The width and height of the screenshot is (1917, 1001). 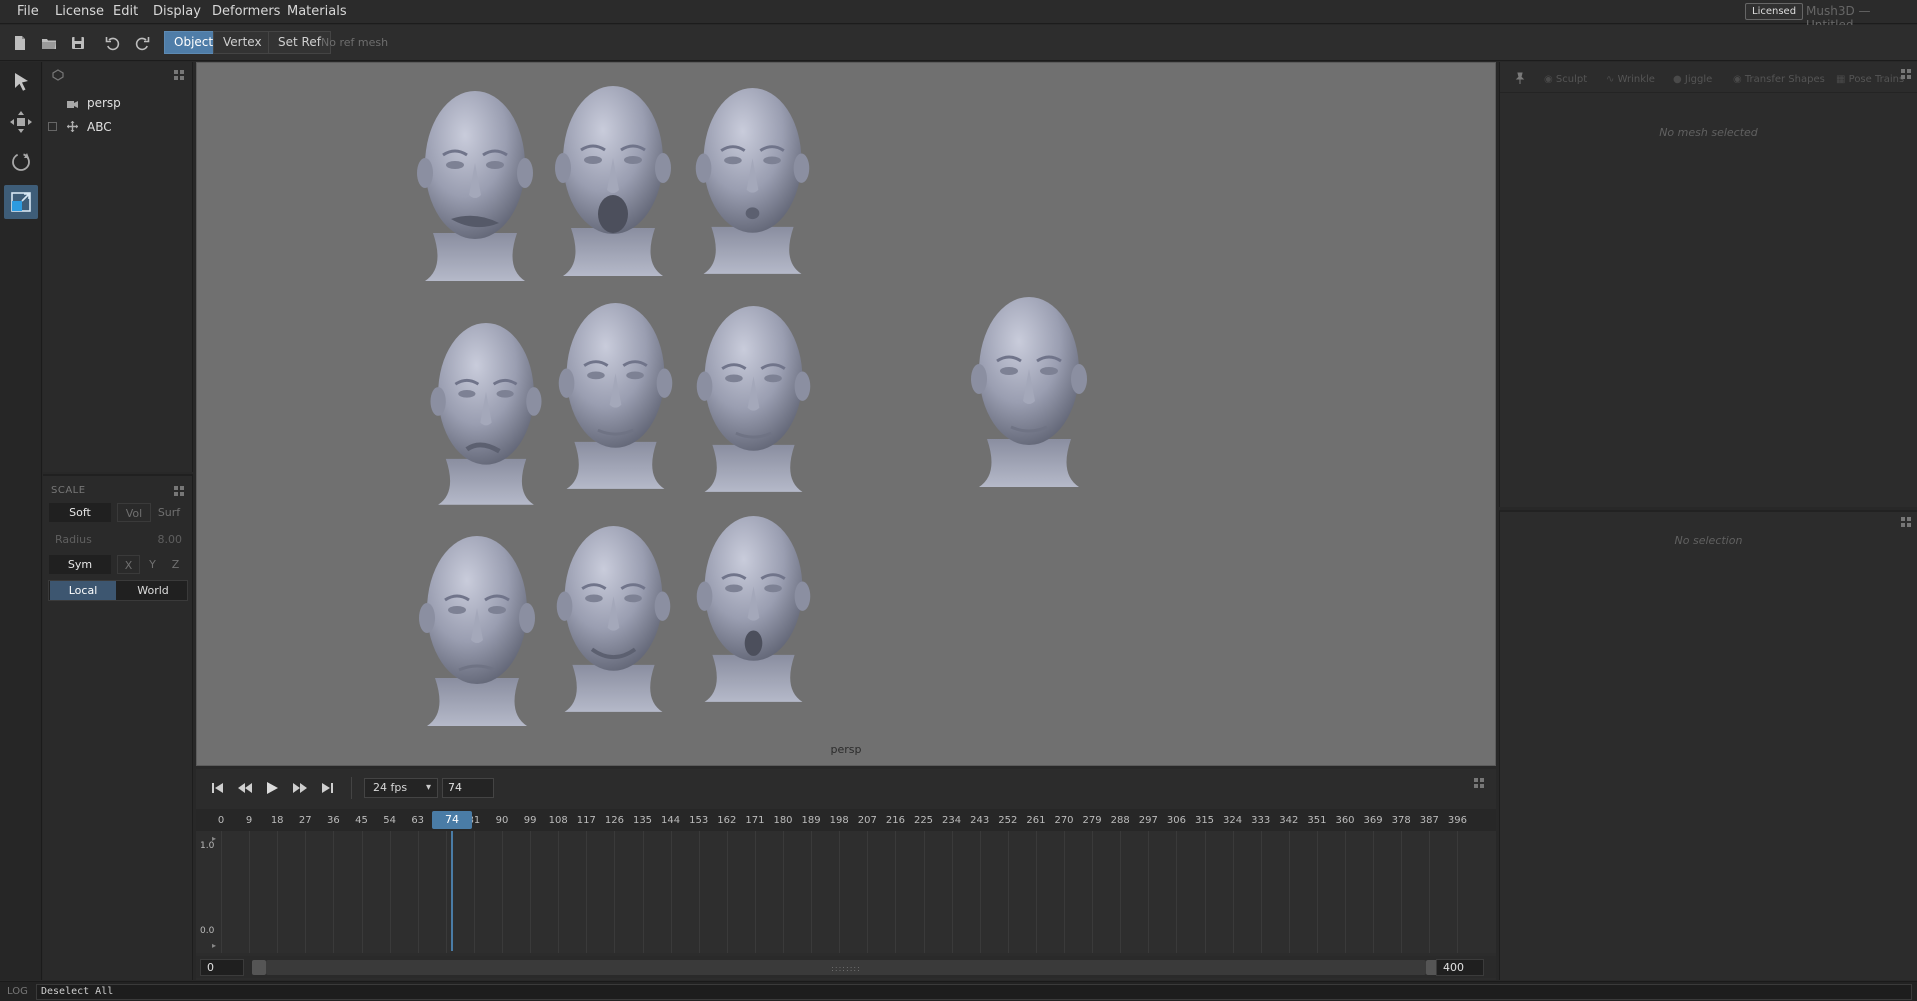 I want to click on new-file-icon, so click(x=20, y=43).